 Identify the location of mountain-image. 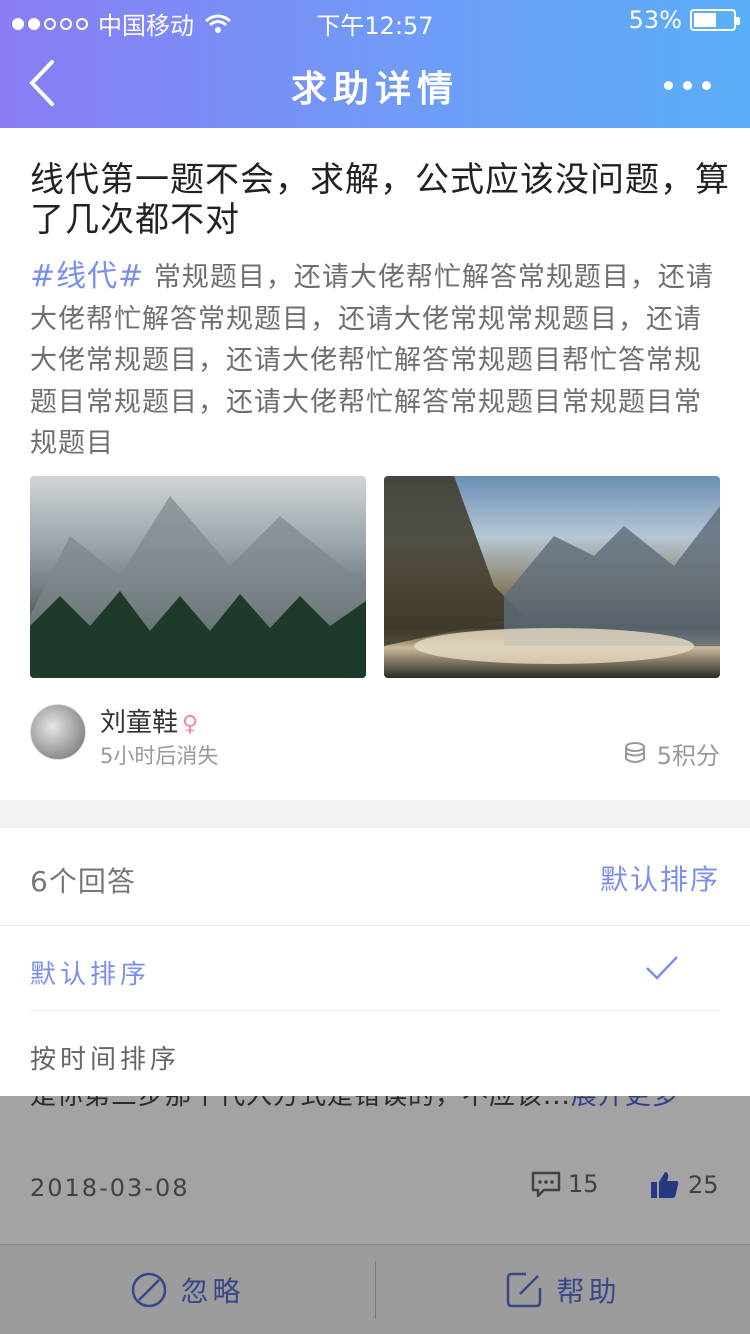
(198, 587).